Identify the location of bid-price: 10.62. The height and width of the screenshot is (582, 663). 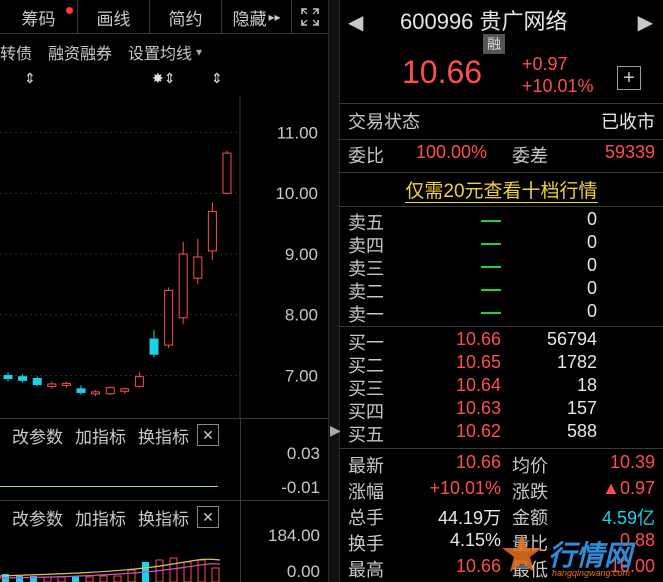
(478, 431).